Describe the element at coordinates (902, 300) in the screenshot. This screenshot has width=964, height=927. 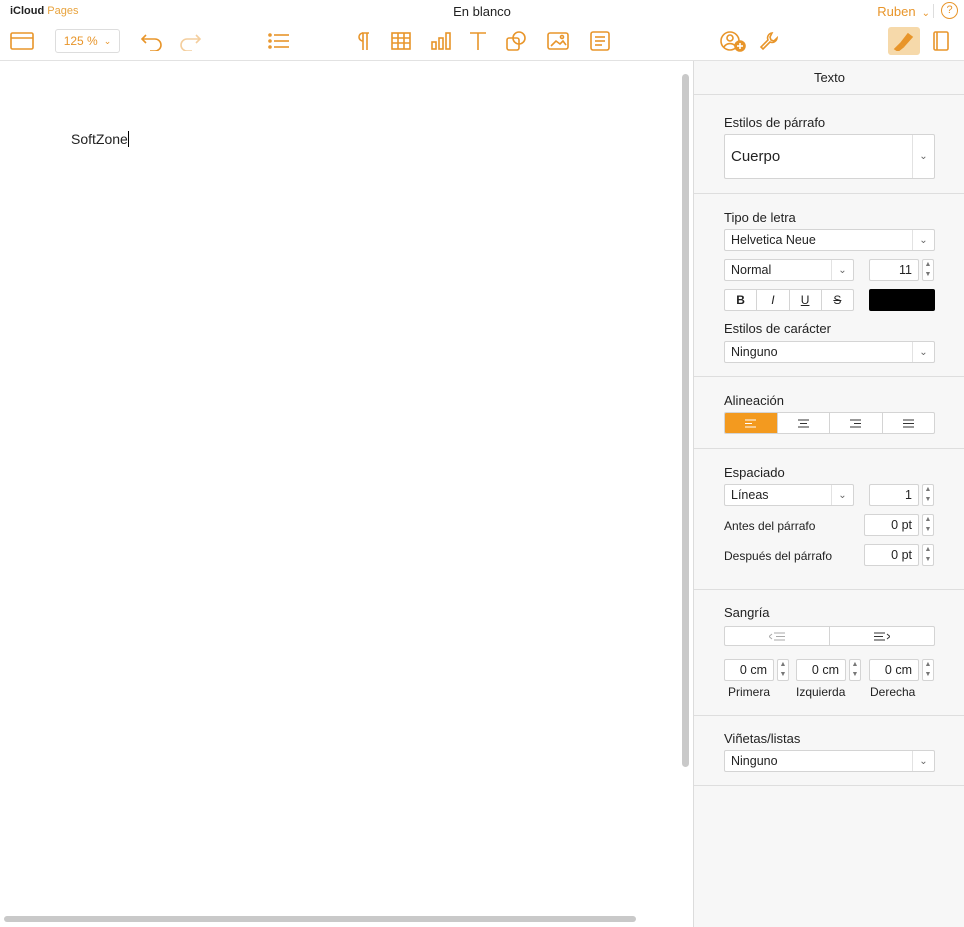
I see `text-color-swatch` at that location.